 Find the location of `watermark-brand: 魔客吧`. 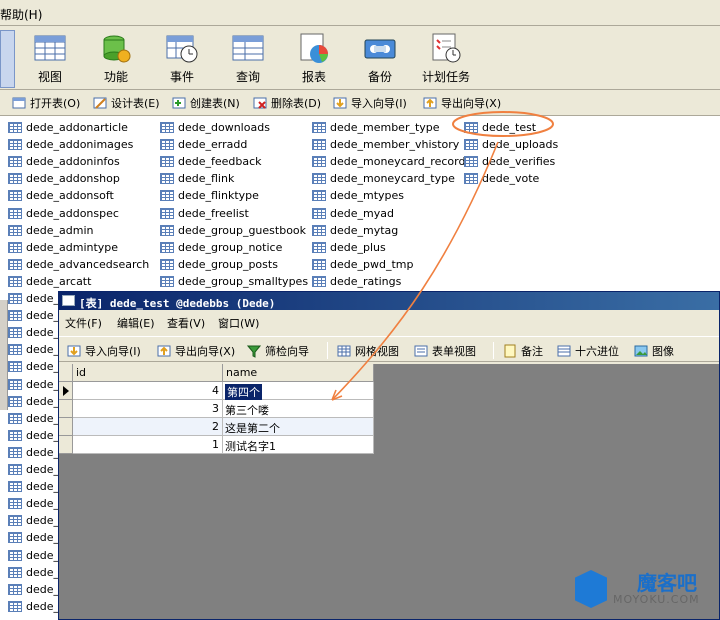

watermark-brand: 魔客吧 is located at coordinates (667, 583).